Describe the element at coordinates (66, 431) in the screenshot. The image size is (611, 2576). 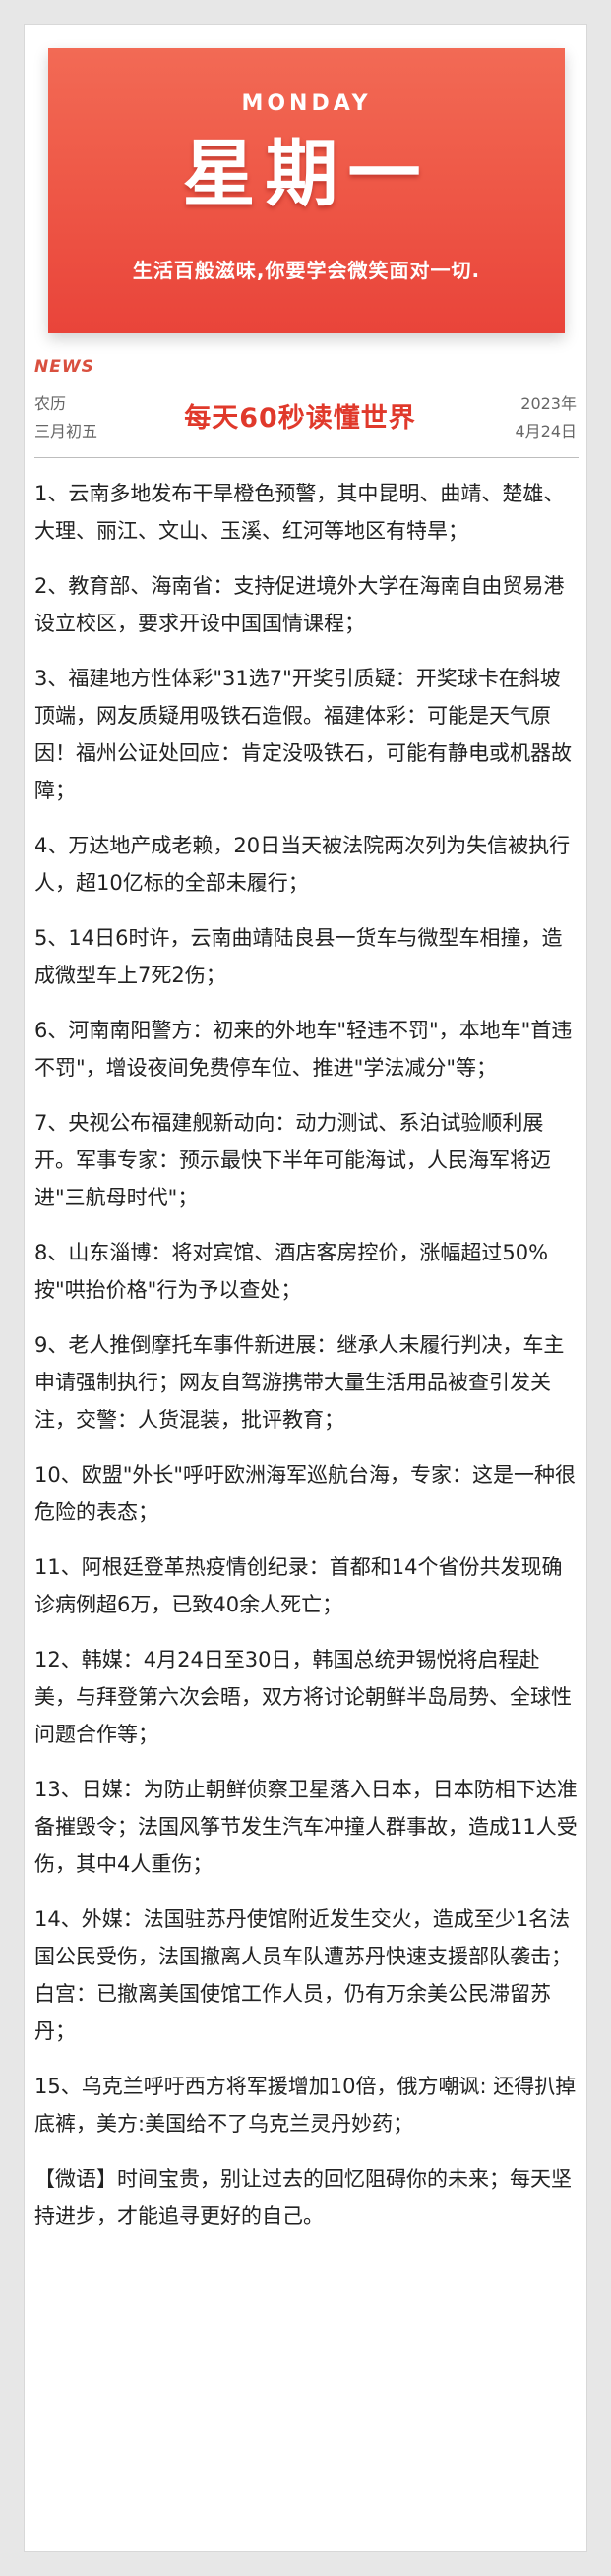
I see `lunar-date-value: 三月初五` at that location.